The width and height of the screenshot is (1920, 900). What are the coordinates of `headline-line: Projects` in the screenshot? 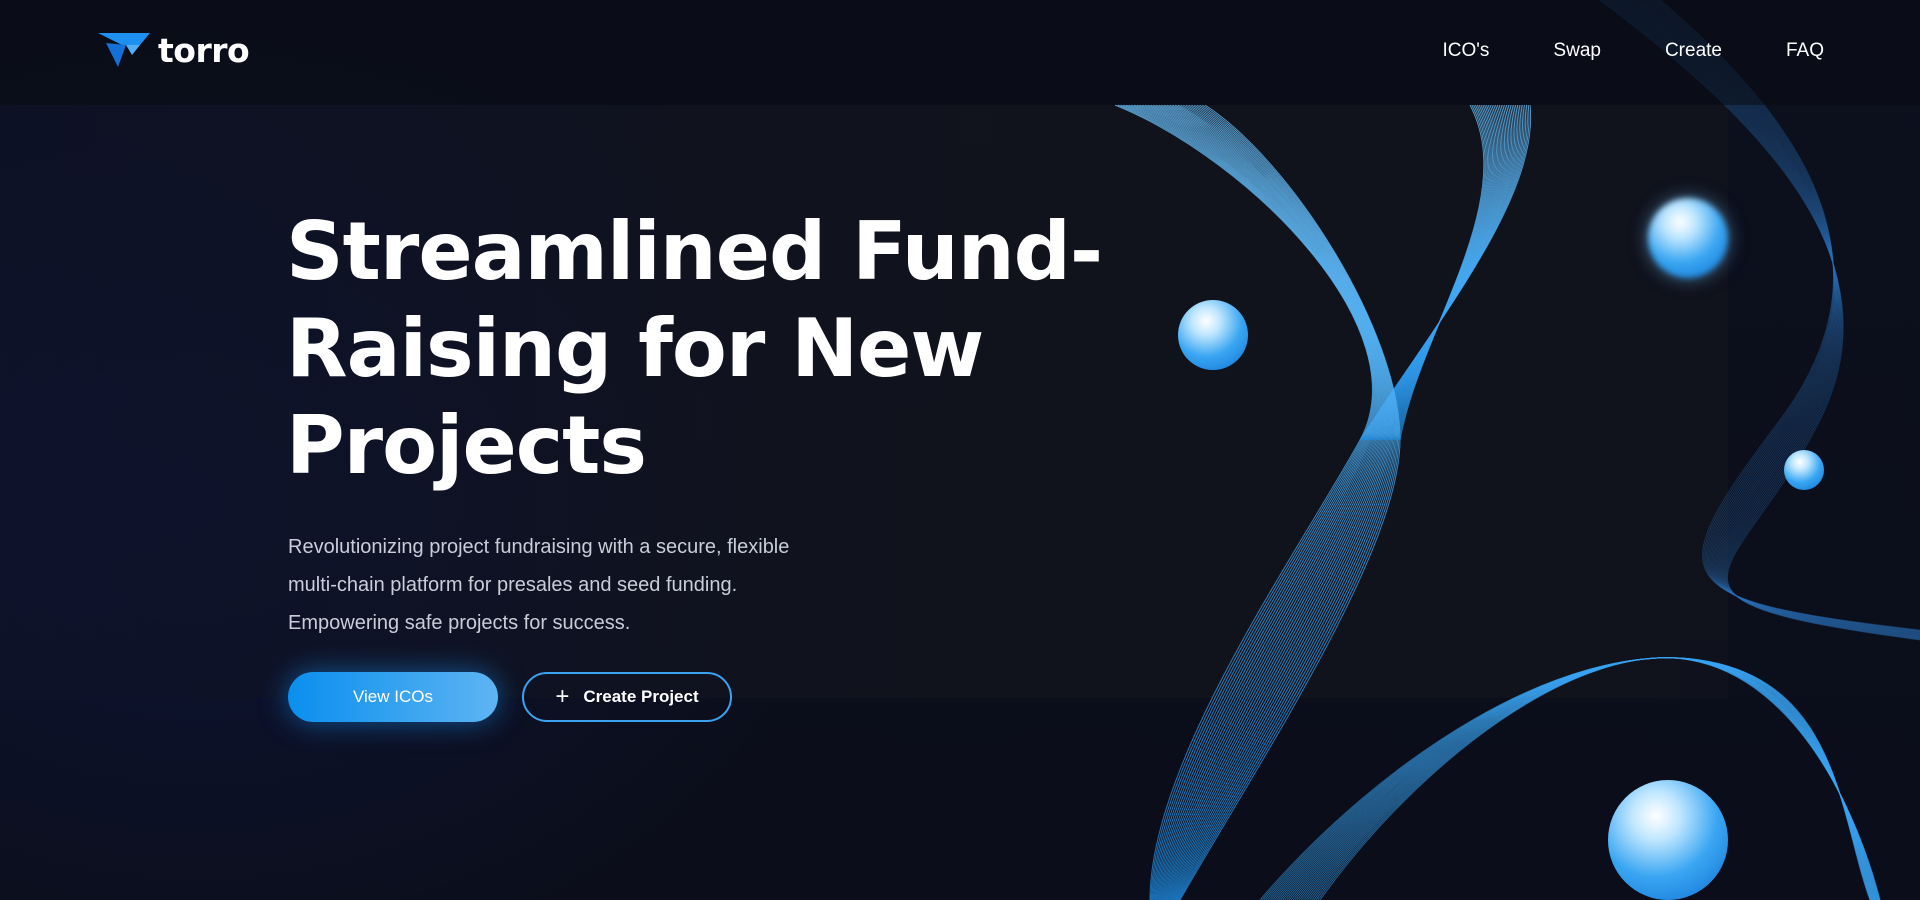 It's located at (466, 445).